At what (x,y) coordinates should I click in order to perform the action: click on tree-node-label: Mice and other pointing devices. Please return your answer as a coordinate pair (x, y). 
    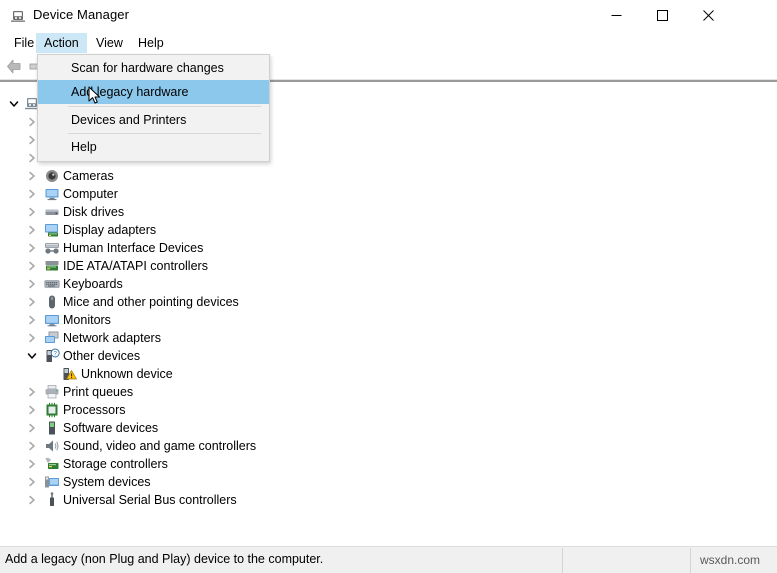
    Looking at the image, I should click on (151, 302).